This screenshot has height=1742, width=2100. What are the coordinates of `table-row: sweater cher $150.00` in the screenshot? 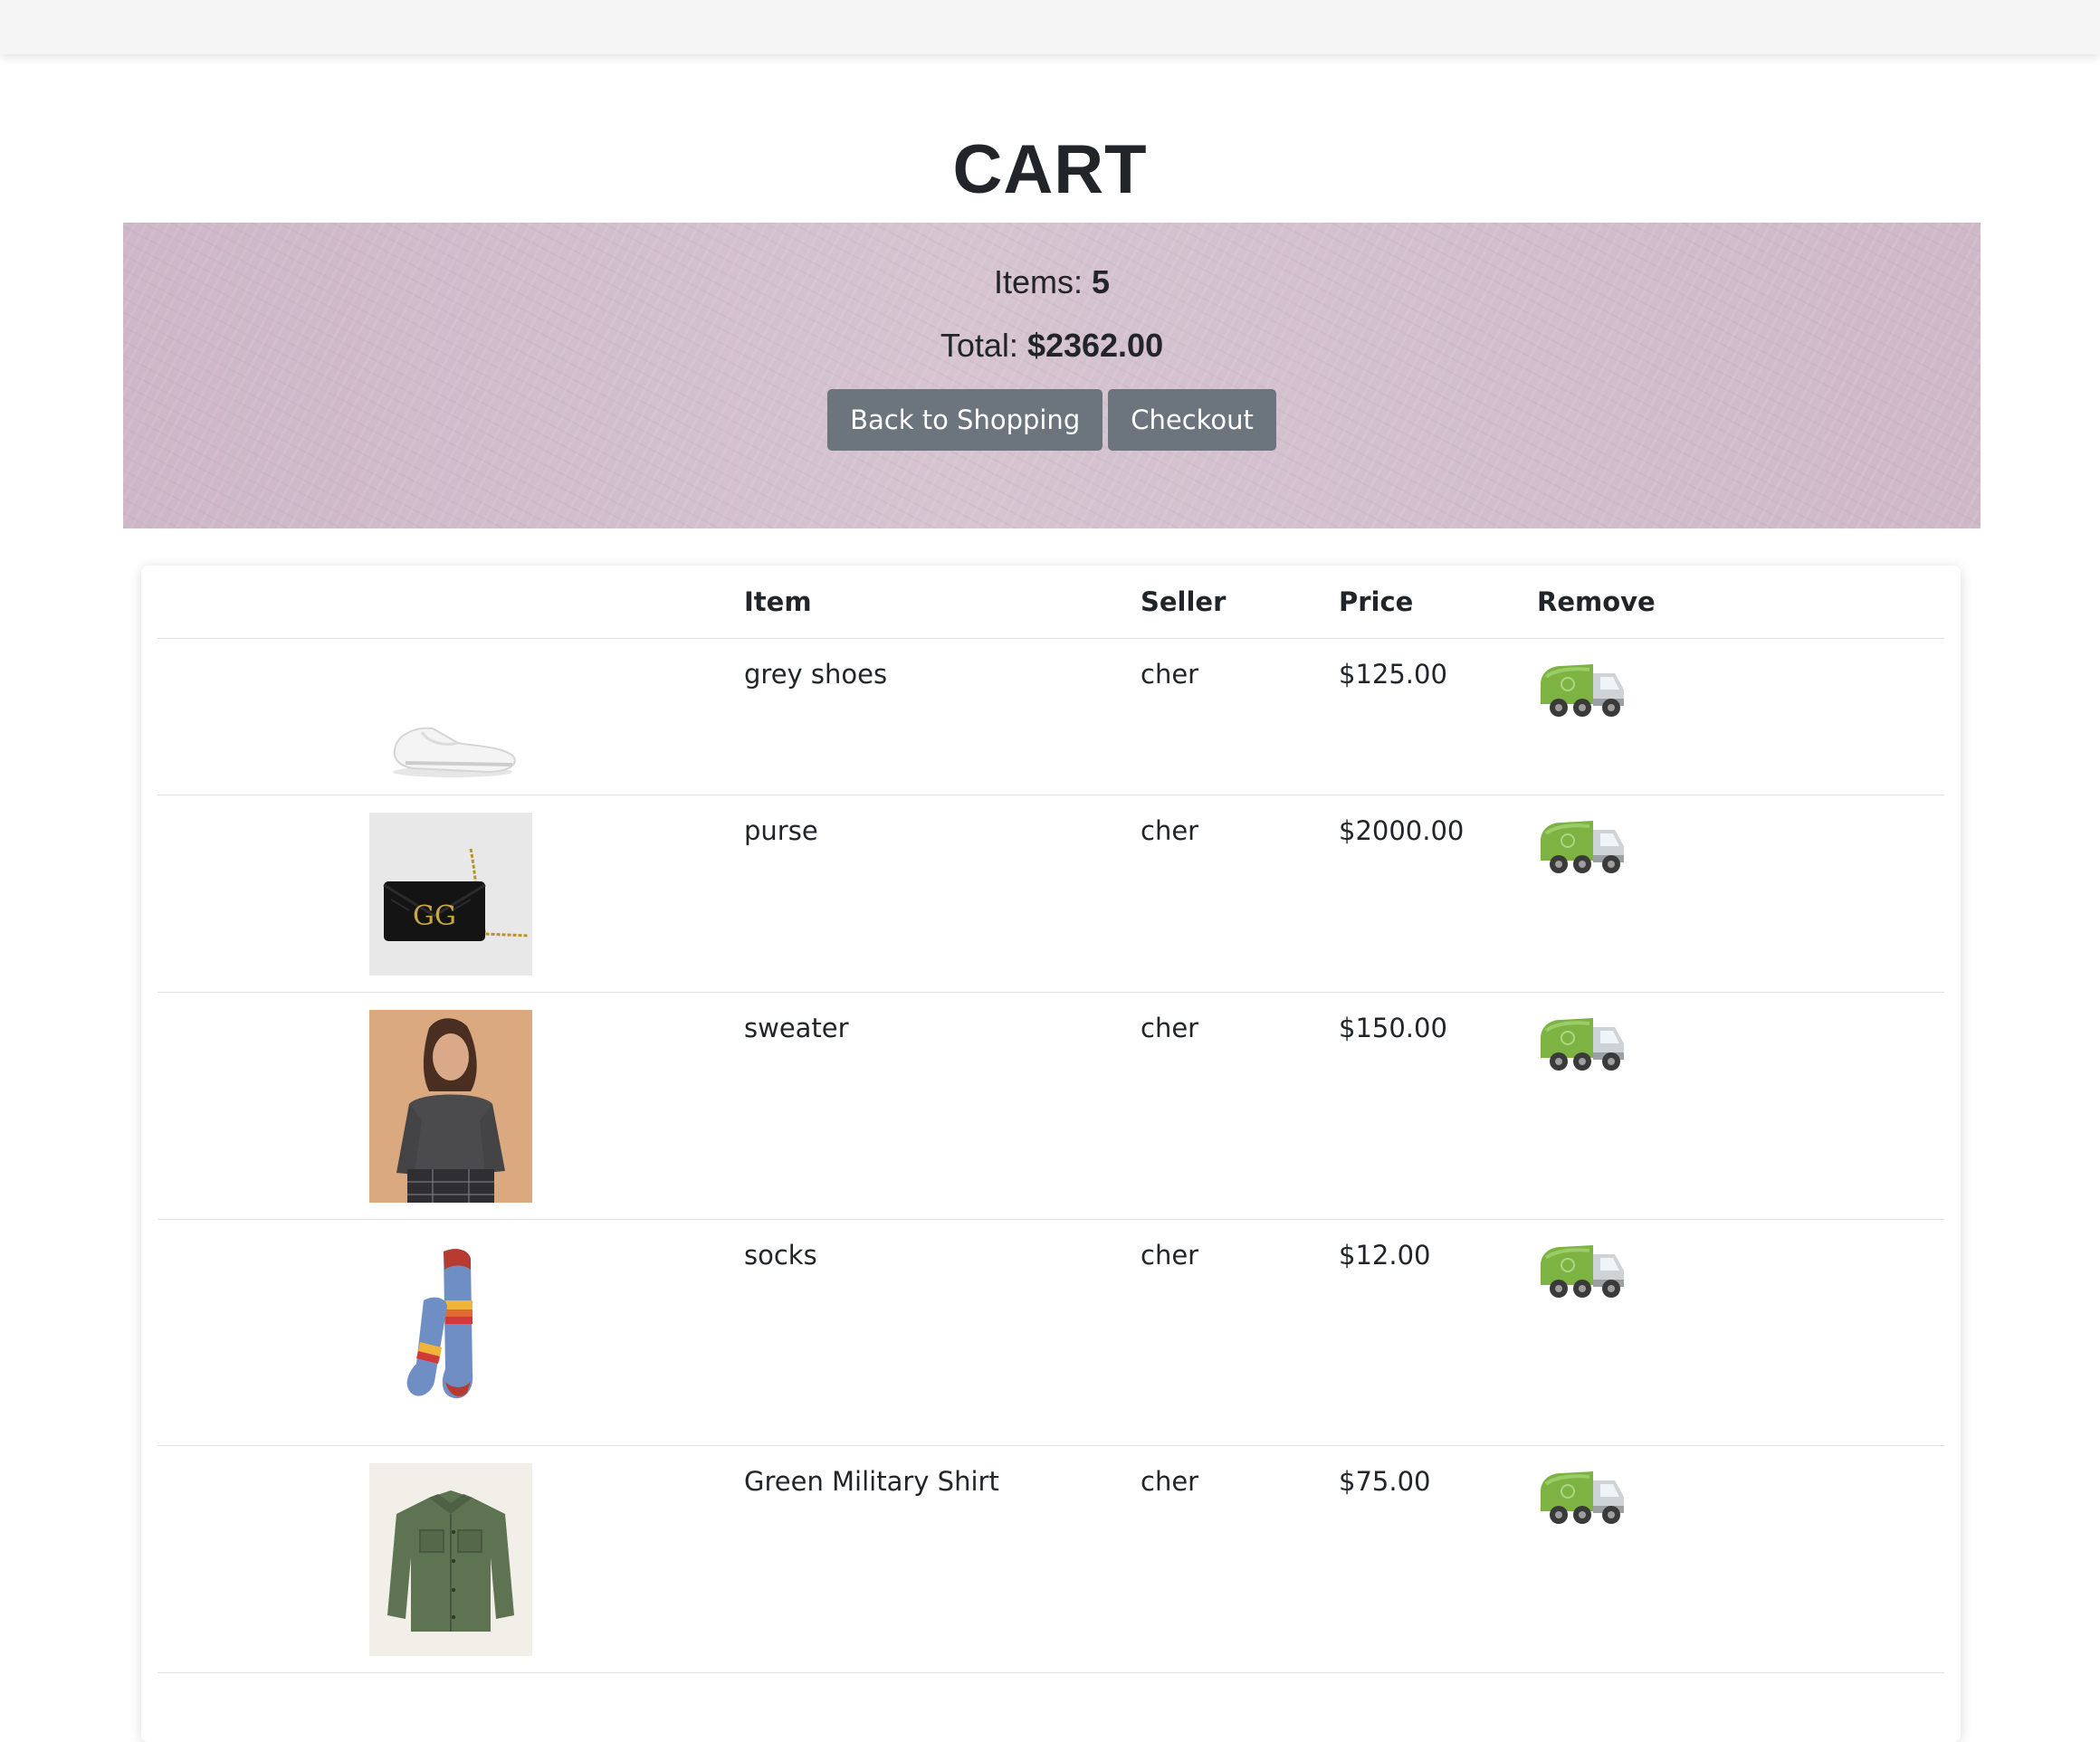 It's located at (1051, 1106).